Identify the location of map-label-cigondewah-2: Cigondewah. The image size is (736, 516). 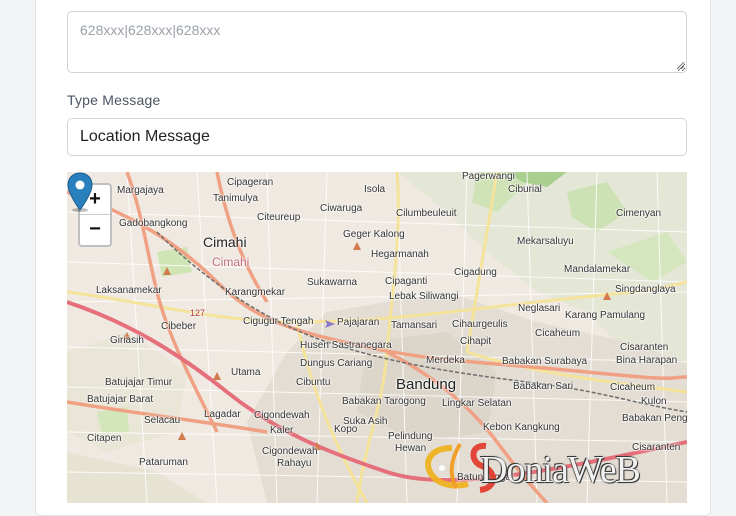
(290, 451).